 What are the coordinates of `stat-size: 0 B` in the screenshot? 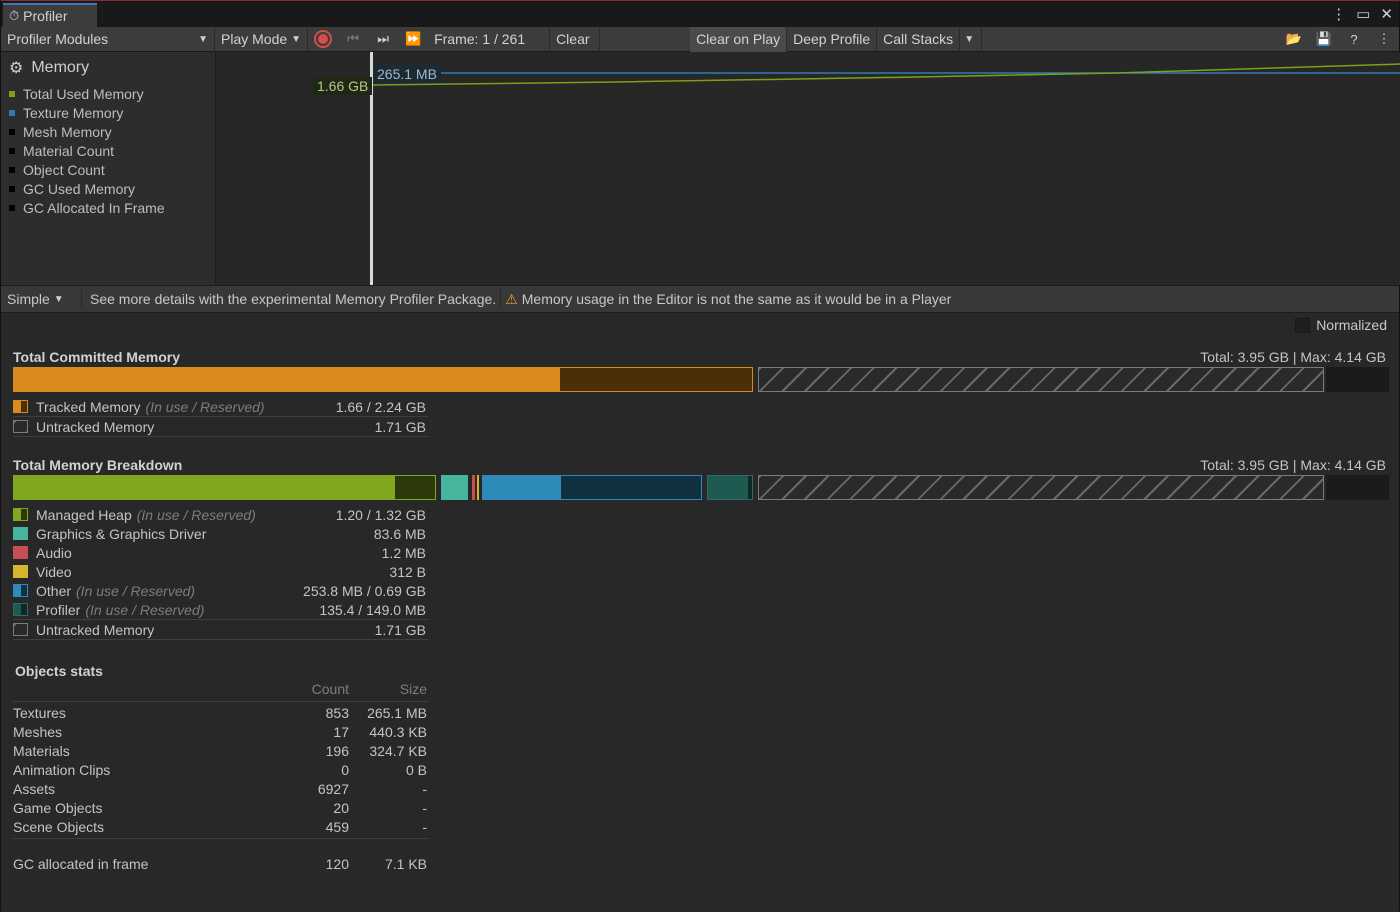 It's located at (416, 769).